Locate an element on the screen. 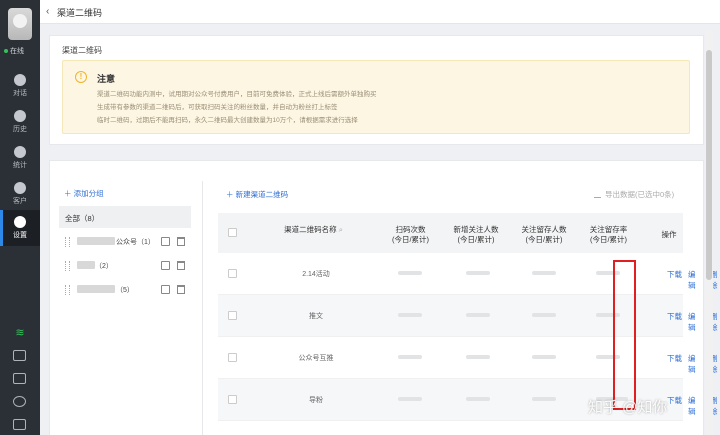 The width and height of the screenshot is (720, 435). top-bar: ‹ 渠道二维码 is located at coordinates (380, 12).